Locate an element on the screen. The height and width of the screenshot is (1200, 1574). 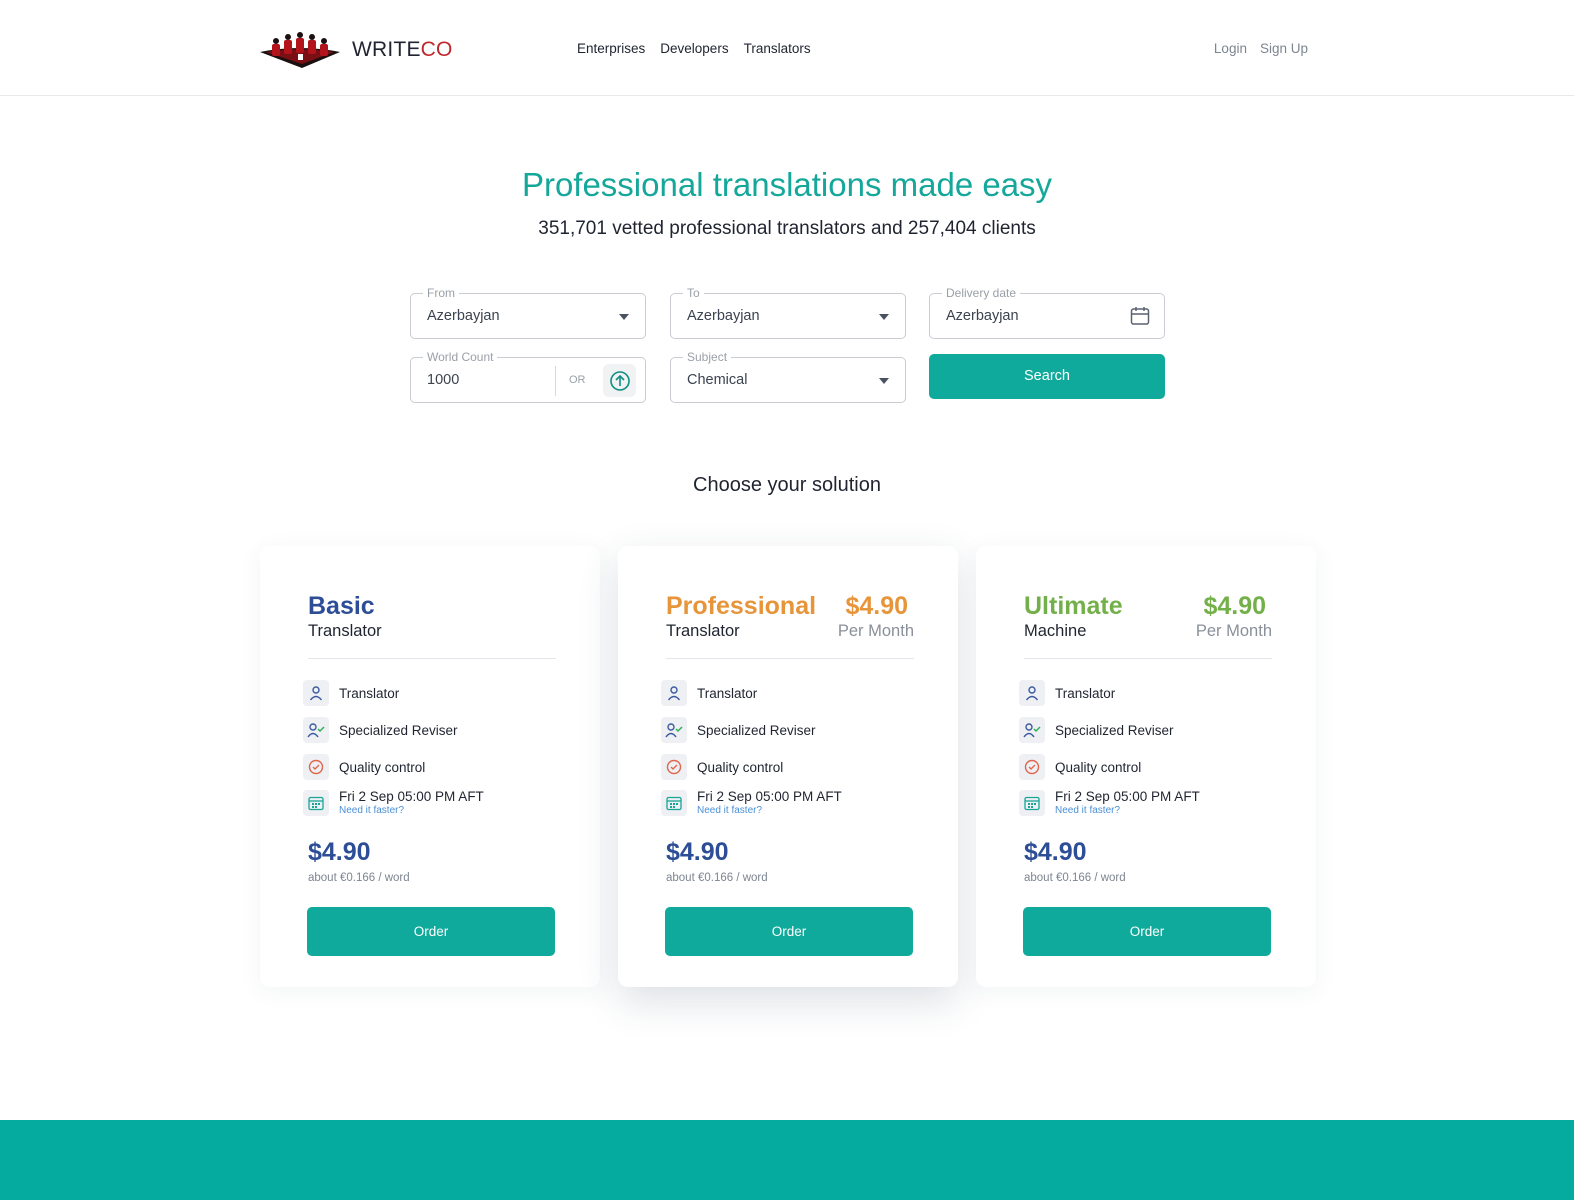
brand-name: WRITECO is located at coordinates (402, 50).